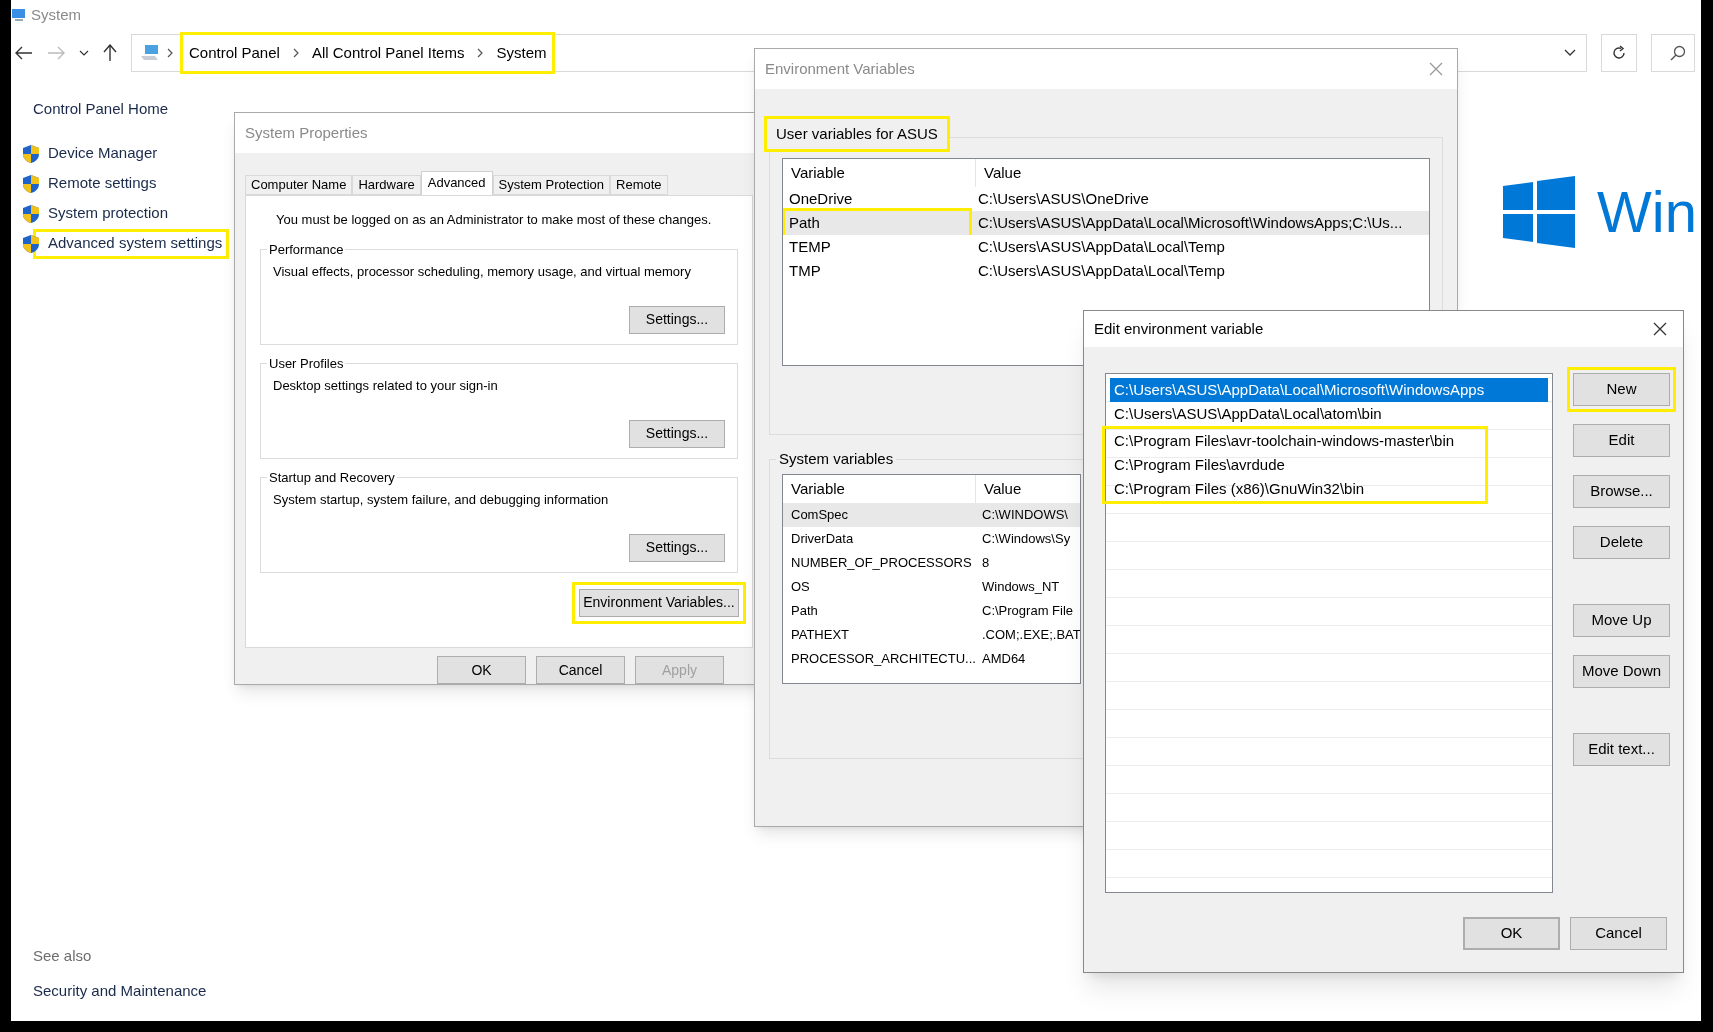  I want to click on close-button, so click(1660, 329).